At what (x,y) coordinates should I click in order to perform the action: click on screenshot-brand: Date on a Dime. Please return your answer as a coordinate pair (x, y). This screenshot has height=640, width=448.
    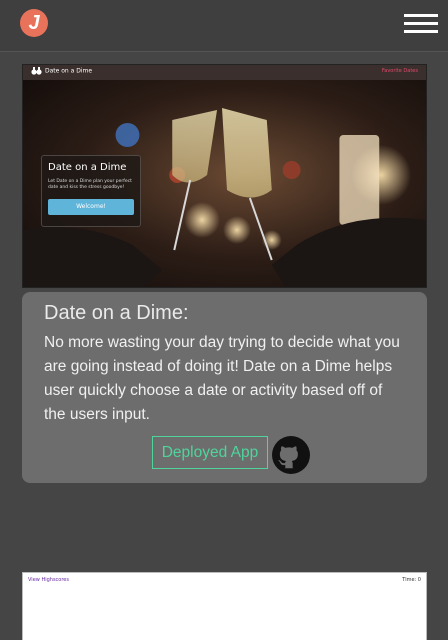
    Looking at the image, I should click on (61, 71).